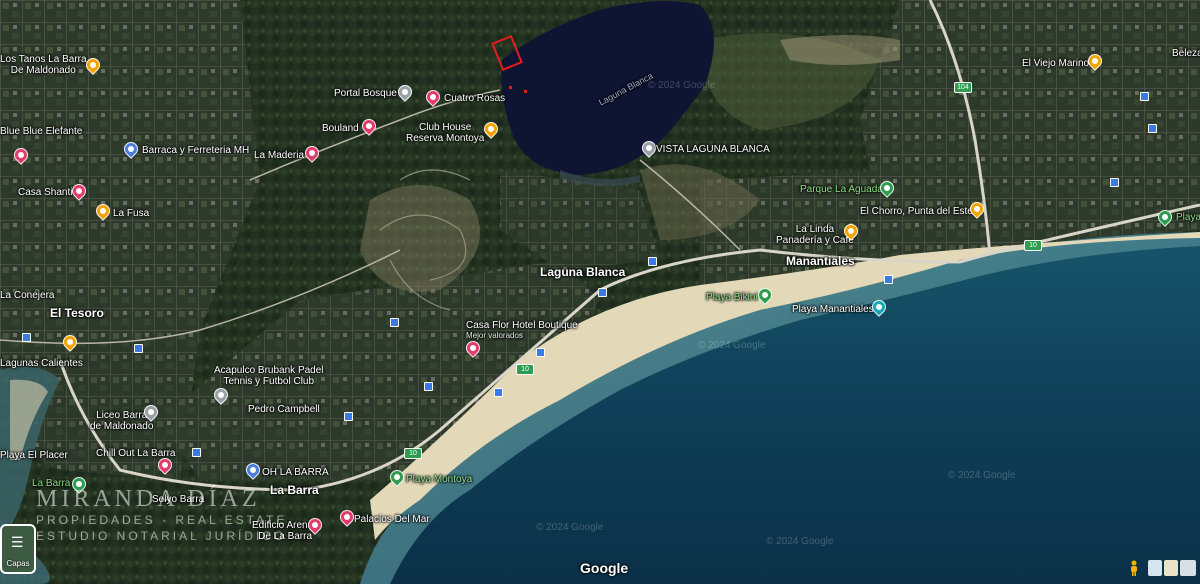 The width and height of the screenshot is (1200, 584). Describe the element at coordinates (820, 261) in the screenshot. I see `area-label-manantiales: Manantiales` at that location.